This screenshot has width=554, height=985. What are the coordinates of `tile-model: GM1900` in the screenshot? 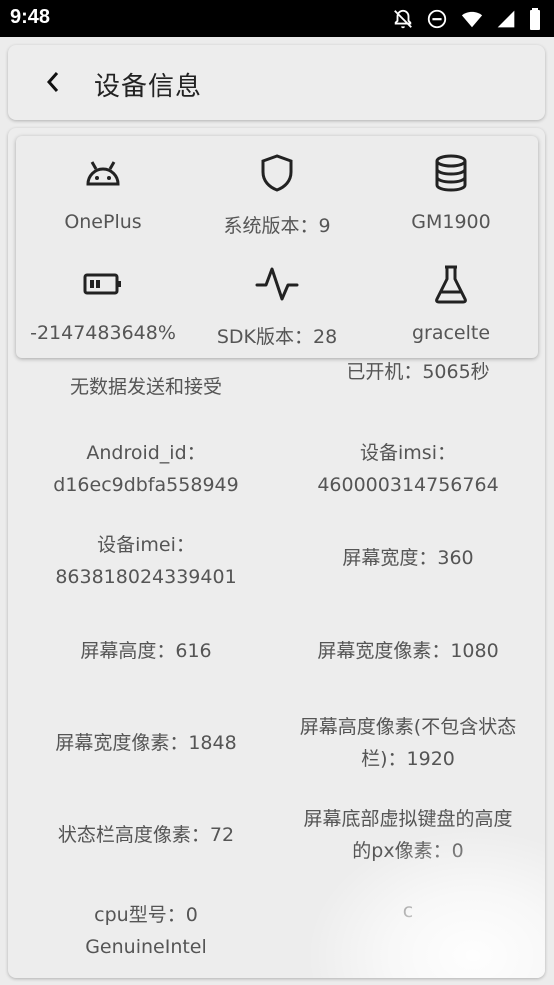 It's located at (451, 193).